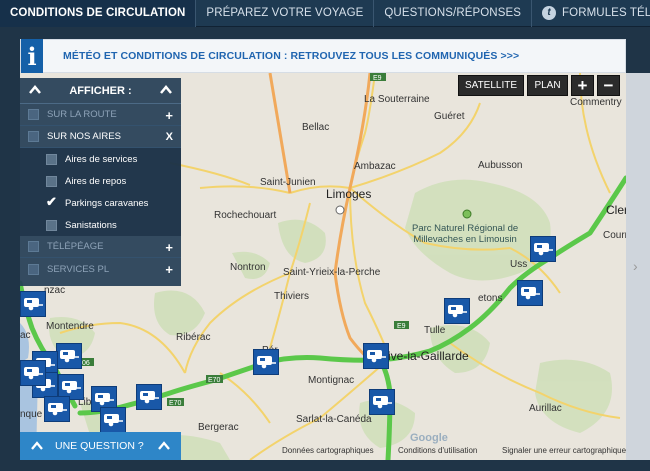 This screenshot has height=471, width=650. Describe the element at coordinates (248, 267) in the screenshot. I see `place-nontron: Nontron` at that location.